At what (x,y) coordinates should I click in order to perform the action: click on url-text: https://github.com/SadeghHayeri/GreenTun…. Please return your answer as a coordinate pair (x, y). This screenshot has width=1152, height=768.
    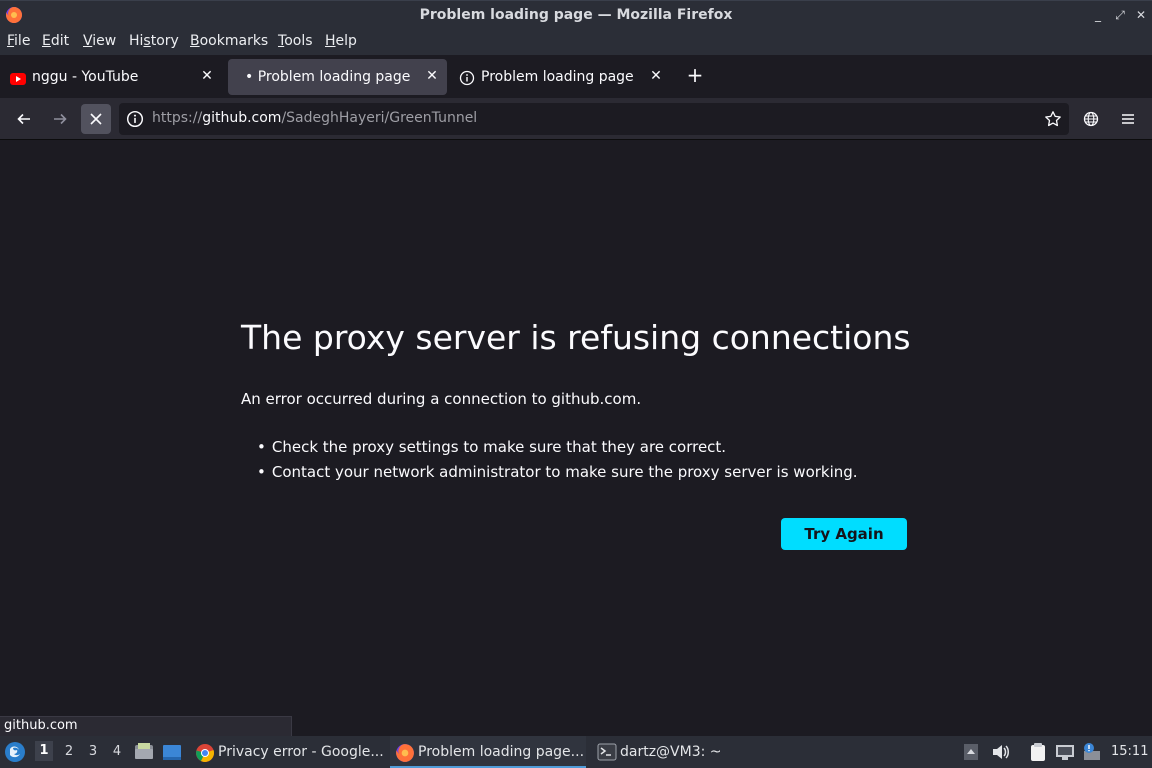
    Looking at the image, I should click on (314, 118).